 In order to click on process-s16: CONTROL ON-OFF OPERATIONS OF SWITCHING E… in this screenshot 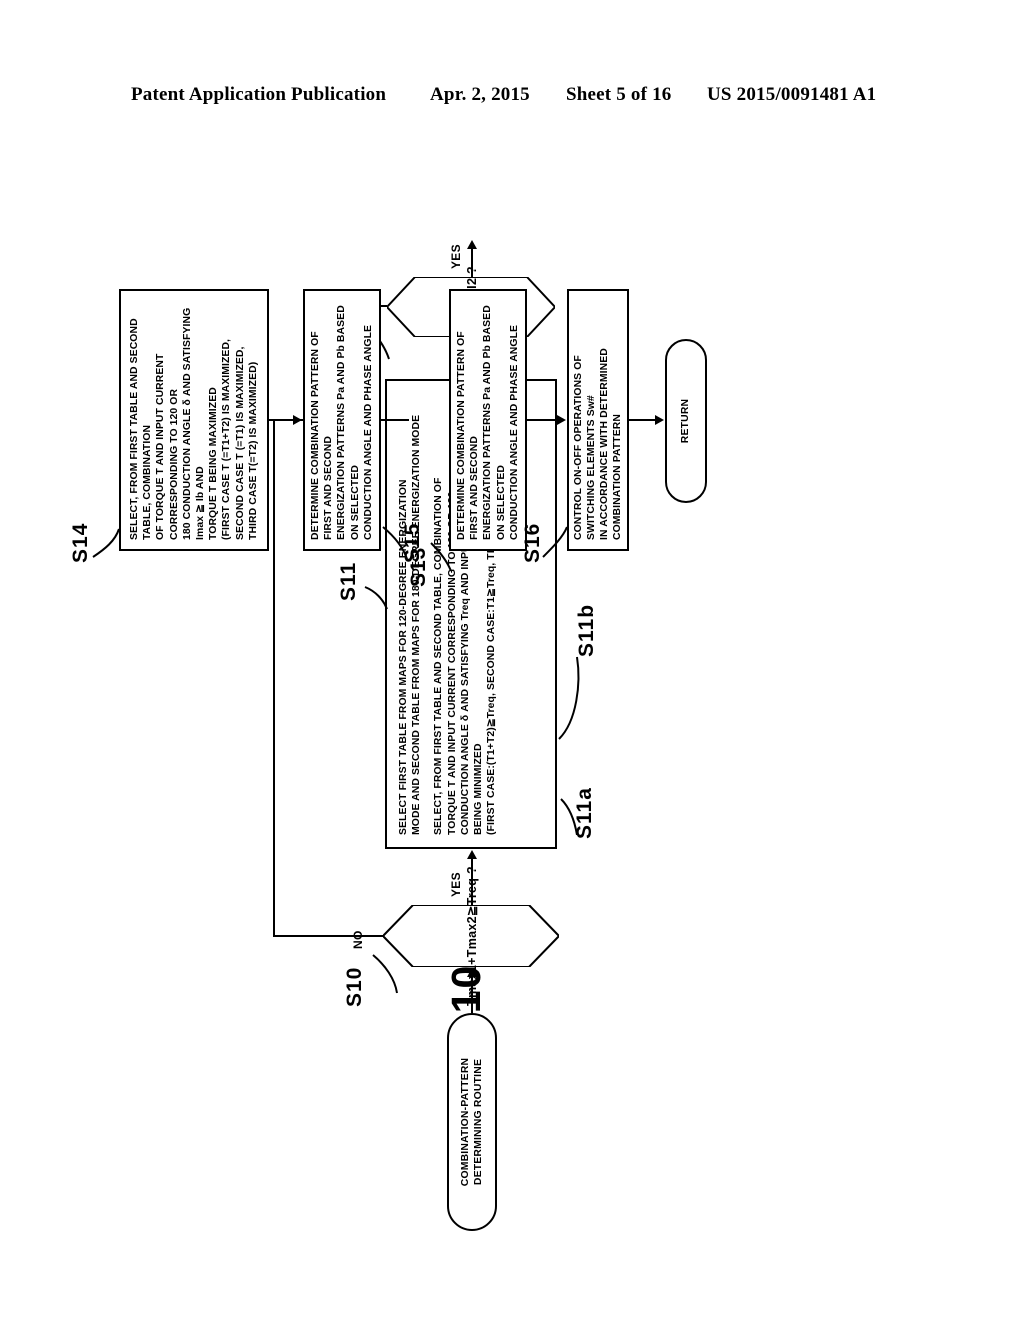, I will do `click(598, 420)`.